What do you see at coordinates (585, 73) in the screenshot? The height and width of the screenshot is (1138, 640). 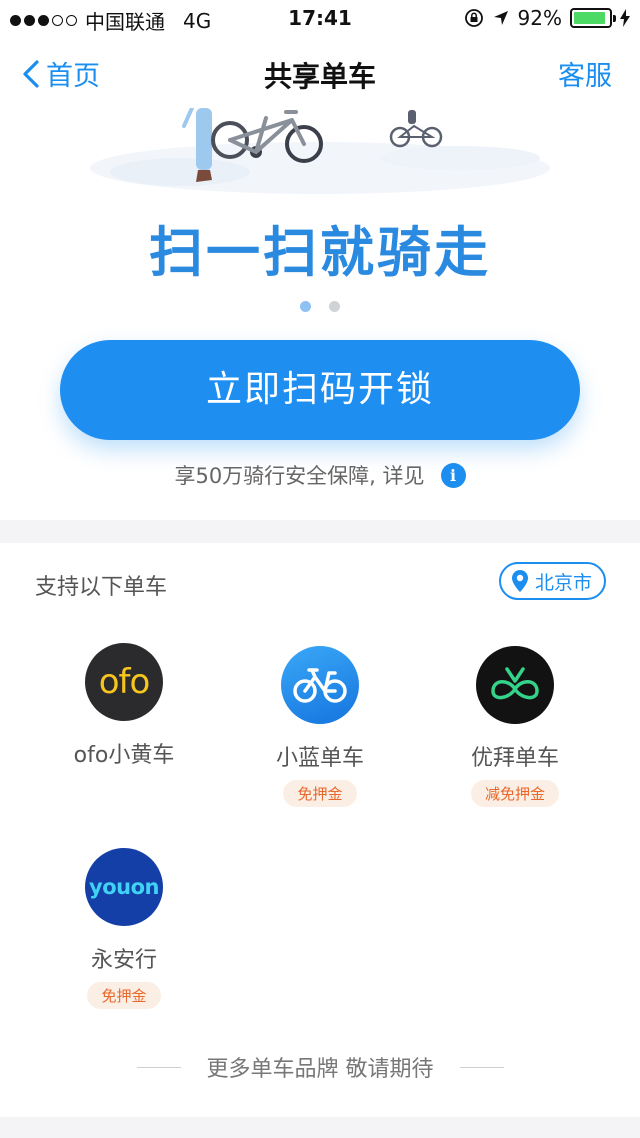 I see `customer-service-button: 客服` at bounding box center [585, 73].